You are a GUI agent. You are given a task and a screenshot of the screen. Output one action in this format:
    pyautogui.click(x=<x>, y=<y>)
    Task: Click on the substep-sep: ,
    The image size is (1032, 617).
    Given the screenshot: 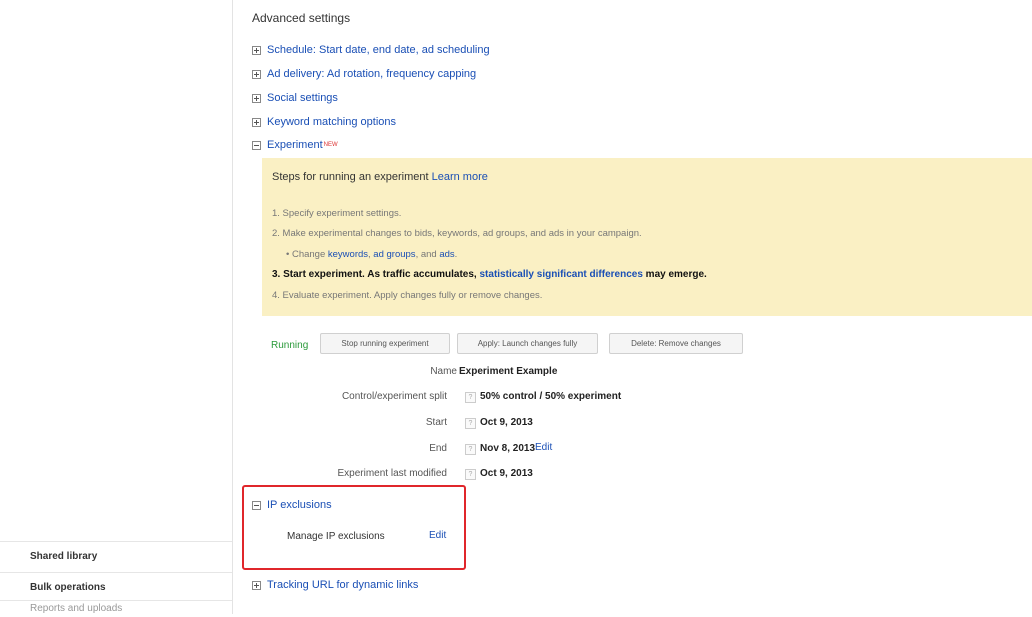 What is the action you would take?
    pyautogui.click(x=369, y=254)
    